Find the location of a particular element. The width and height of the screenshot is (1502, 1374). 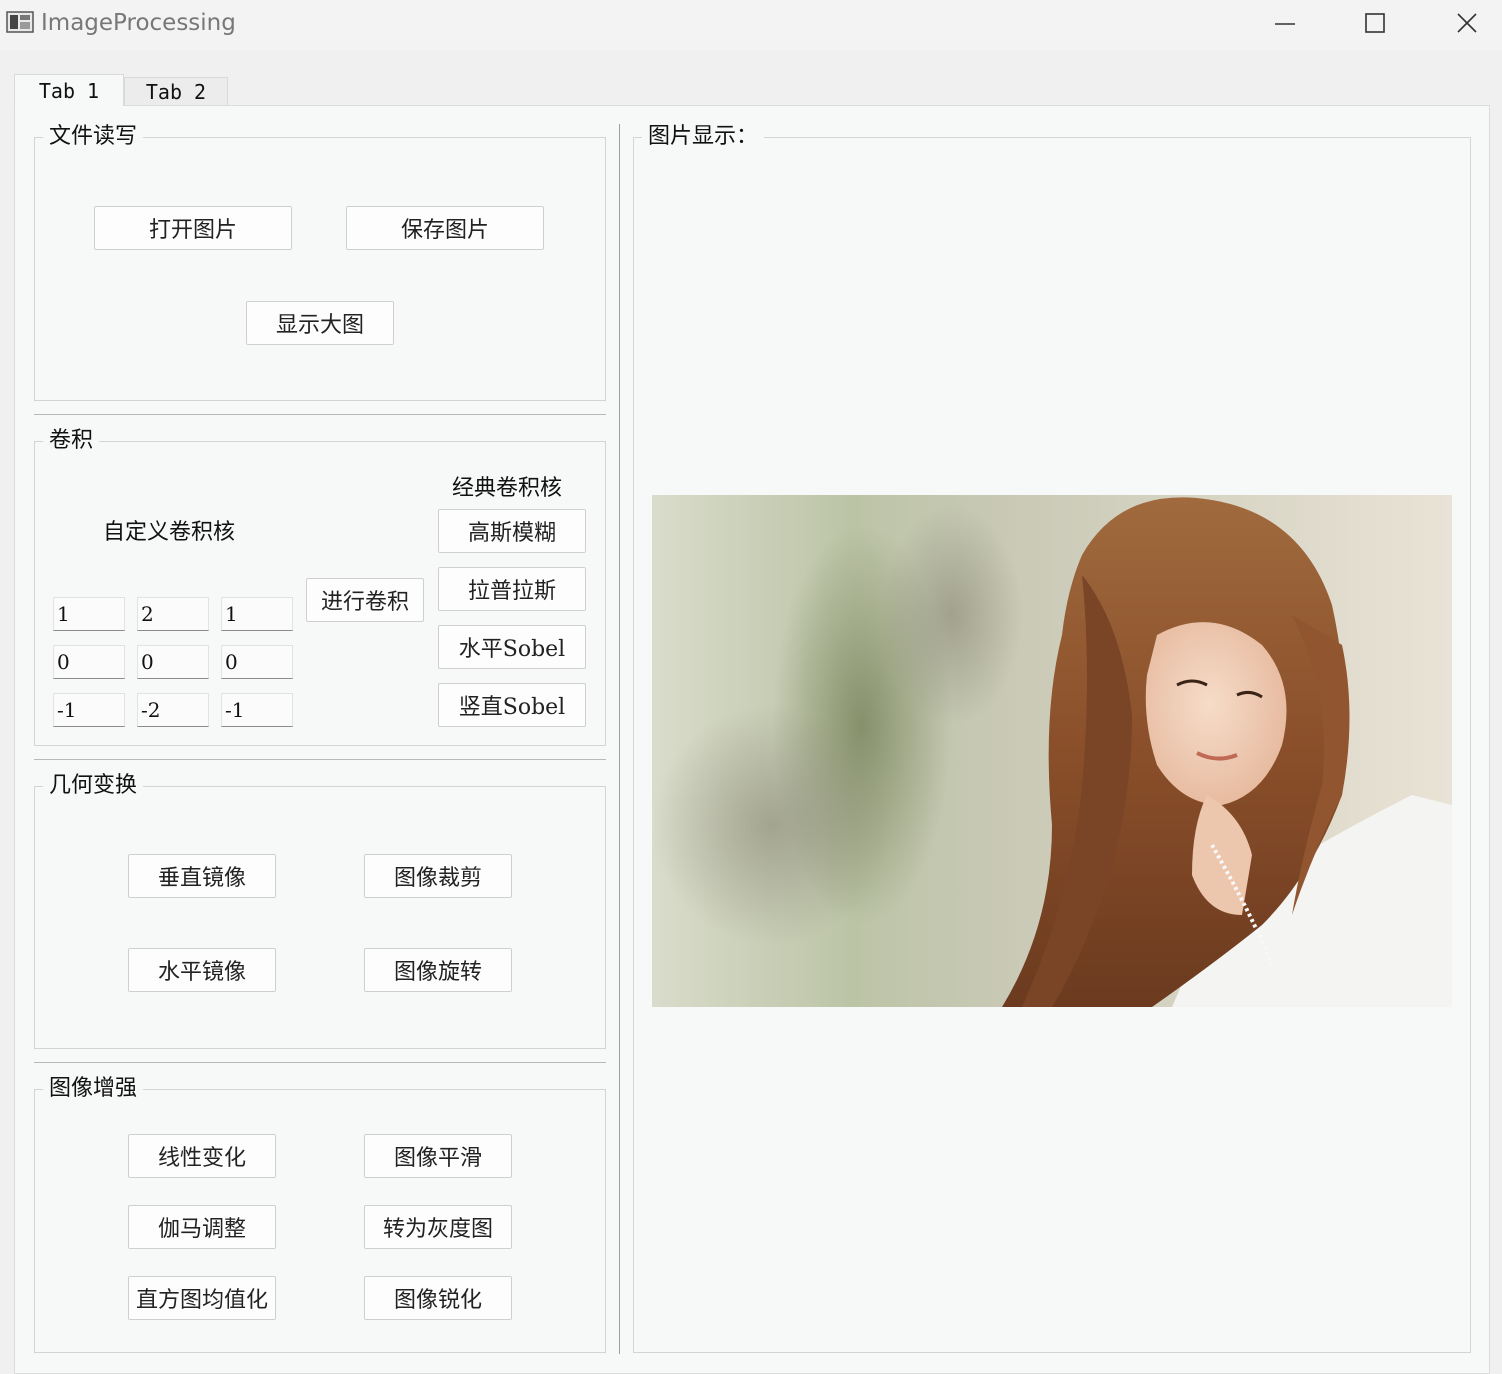

minimize-button is located at coordinates (1285, 23).